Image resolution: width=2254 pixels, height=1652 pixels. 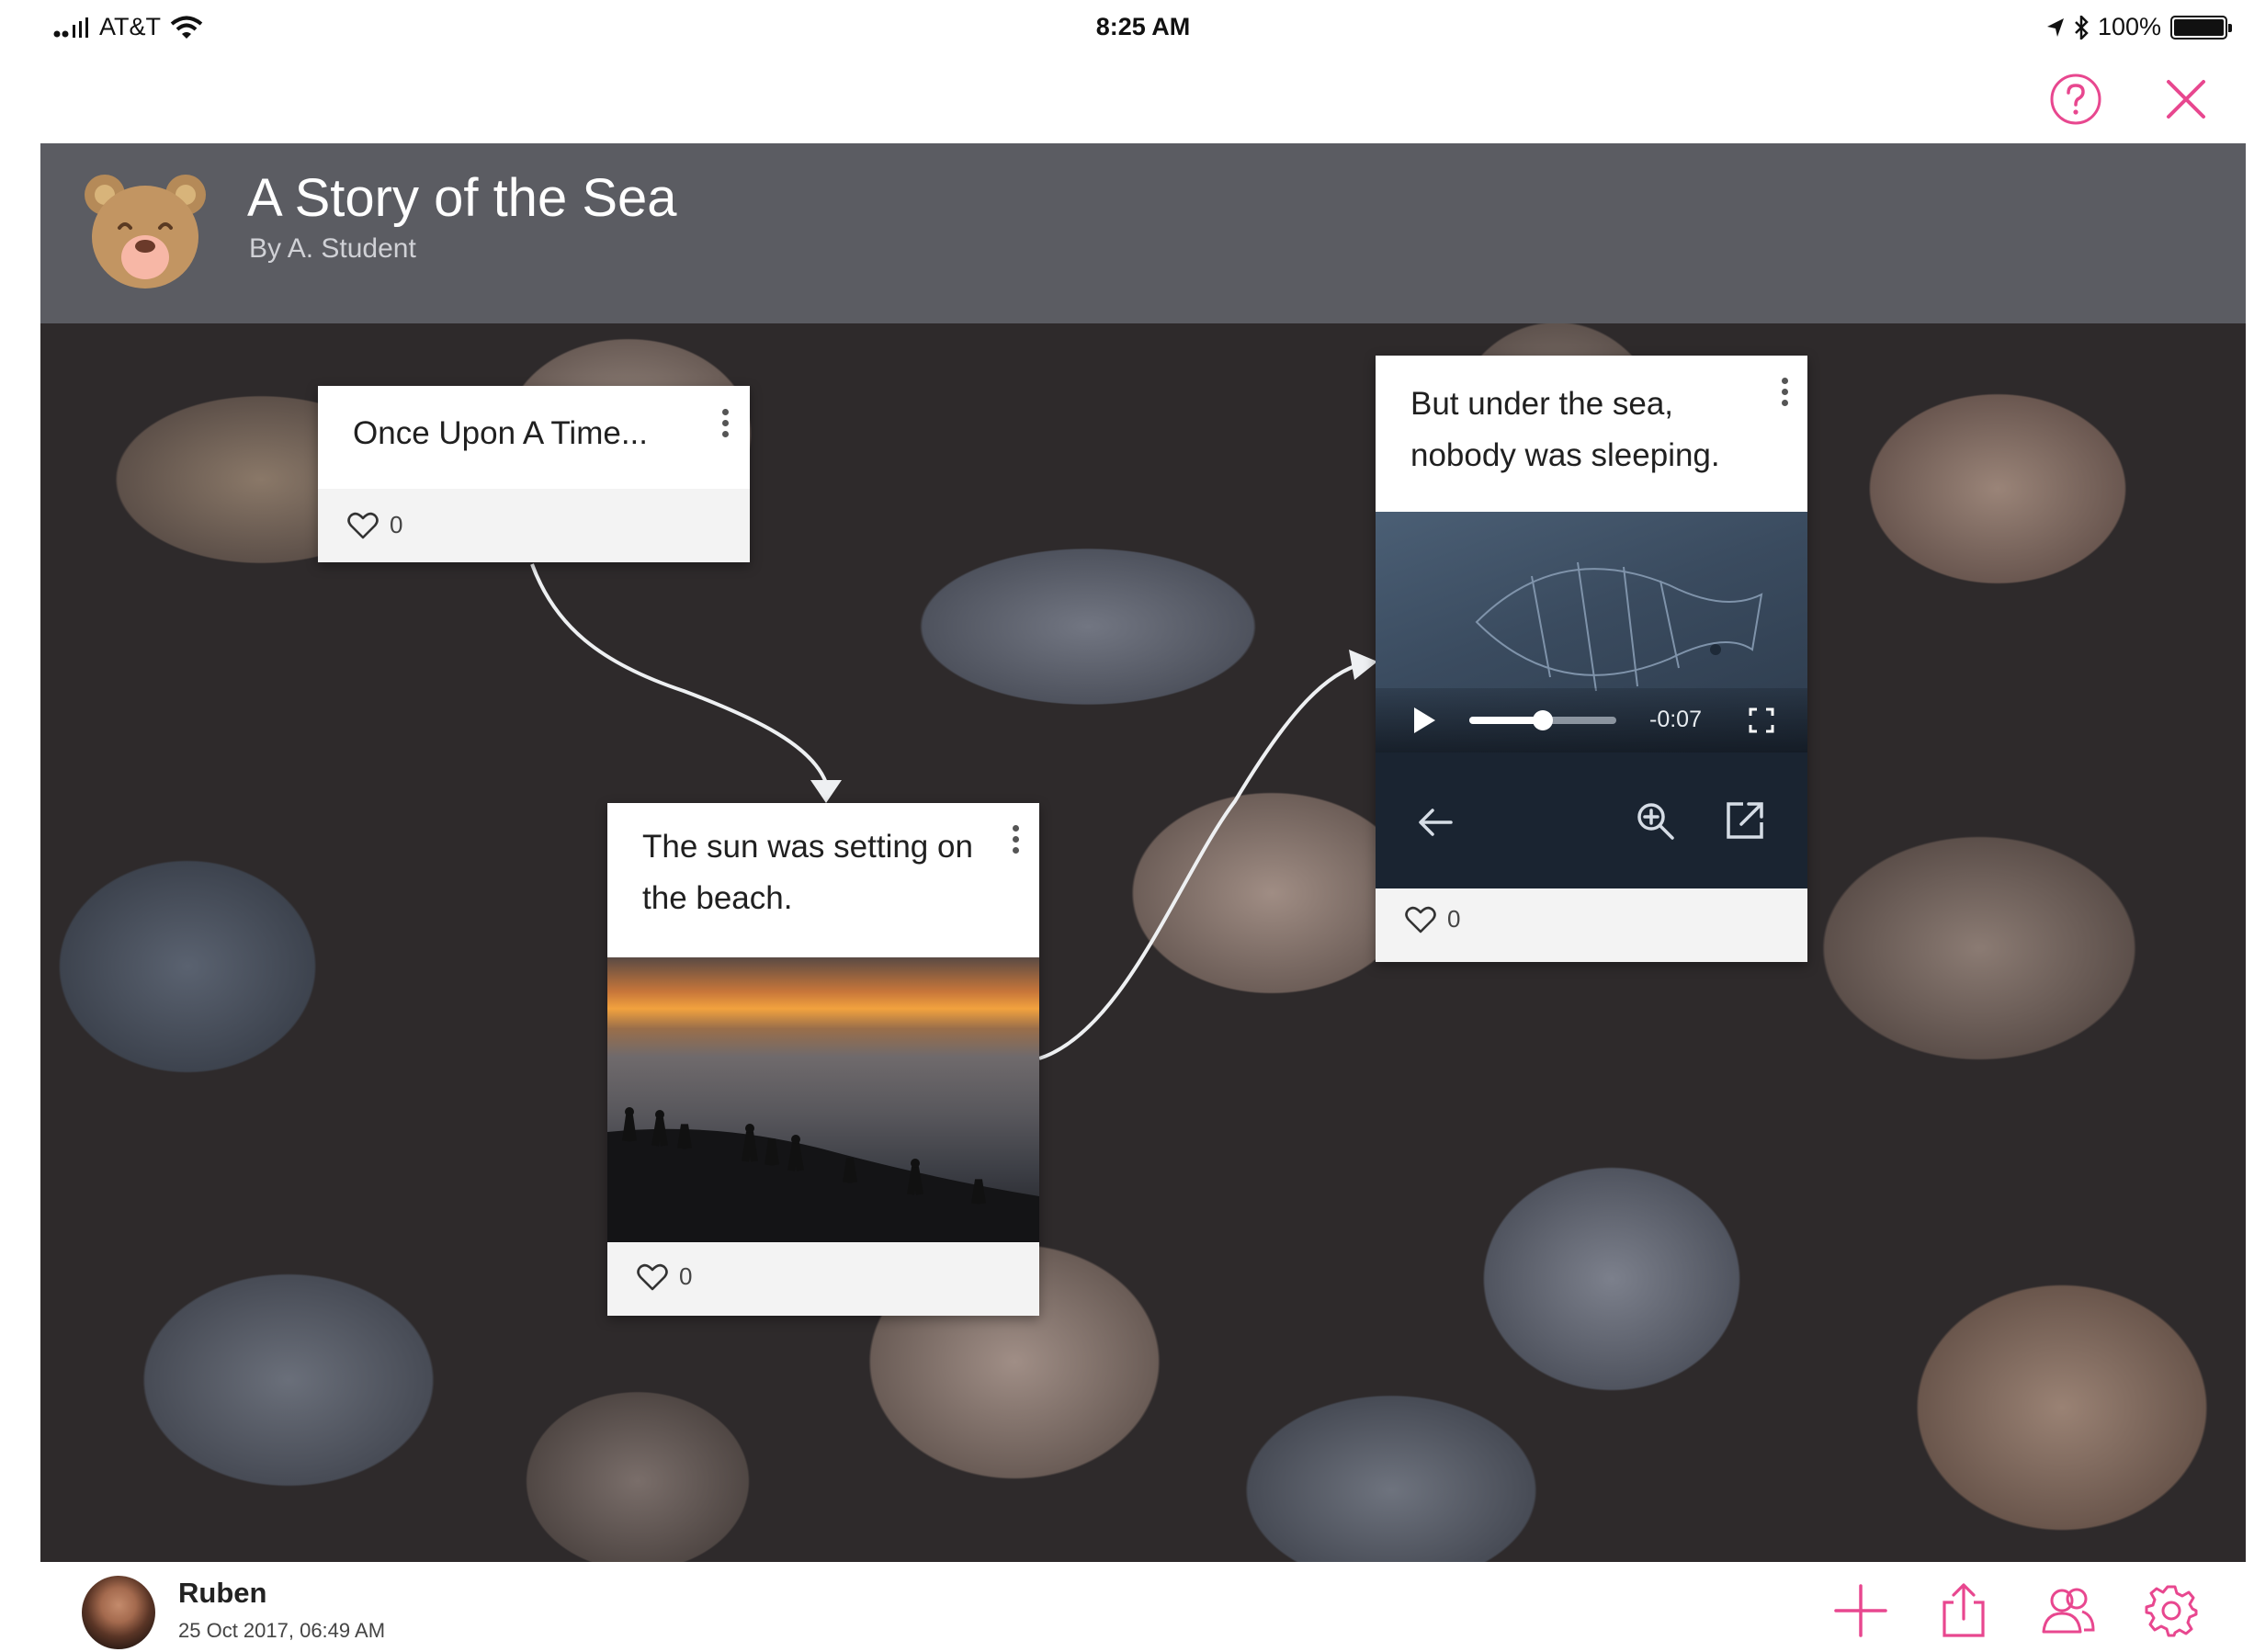 What do you see at coordinates (2171, 1610) in the screenshot?
I see `gear-icon` at bounding box center [2171, 1610].